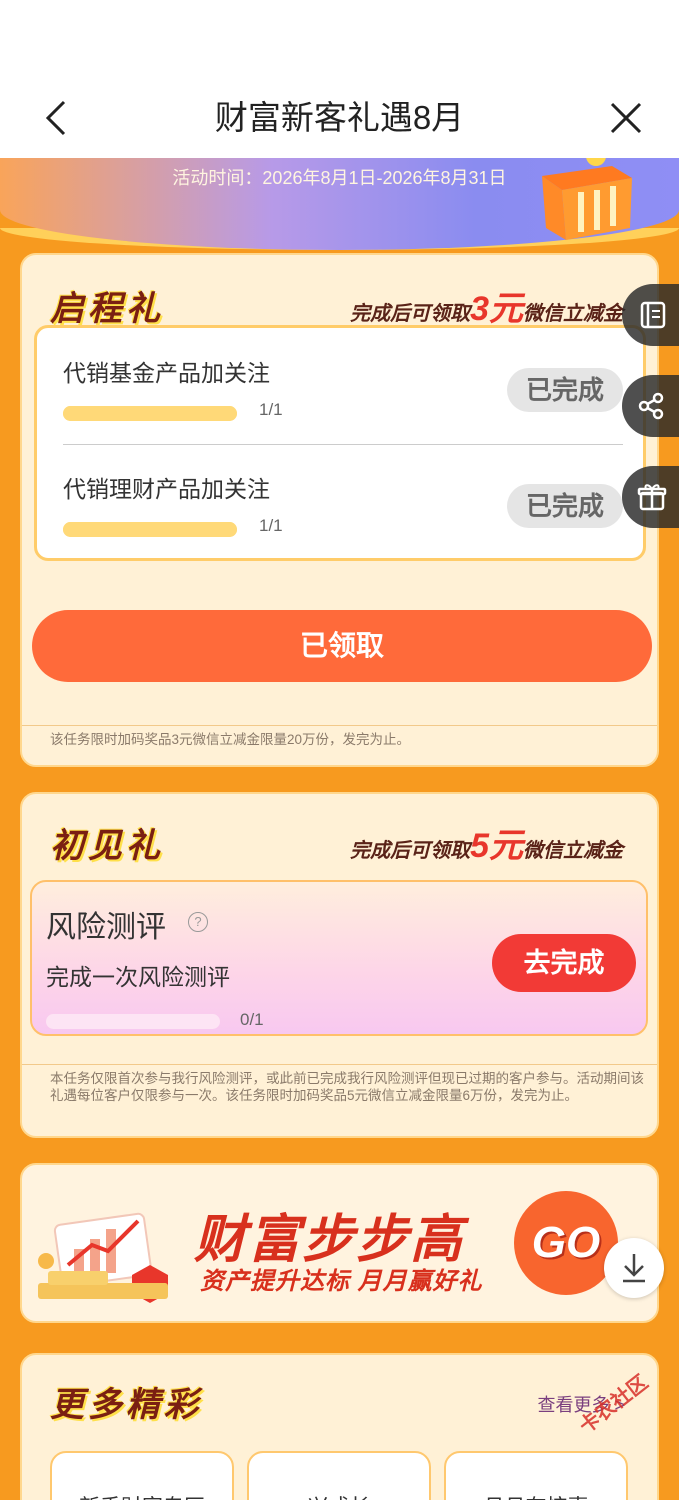 Image resolution: width=679 pixels, height=1500 pixels. I want to click on gift-box-icon, so click(587, 199).